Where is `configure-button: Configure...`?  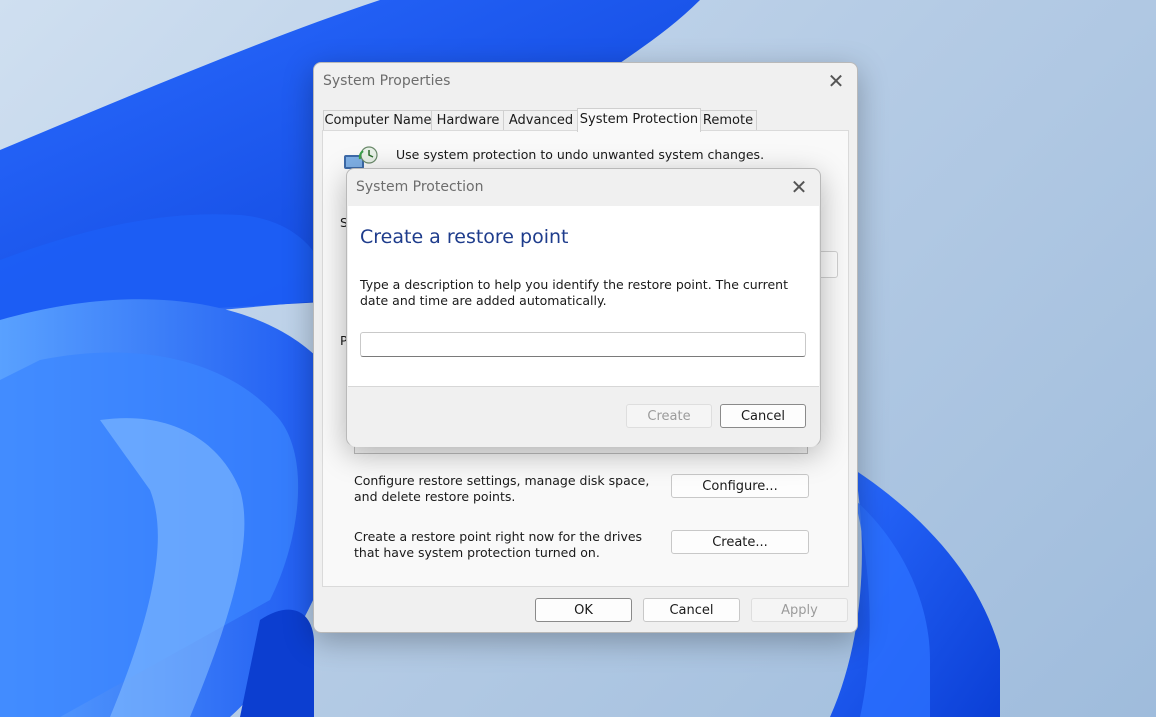 configure-button: Configure... is located at coordinates (740, 486).